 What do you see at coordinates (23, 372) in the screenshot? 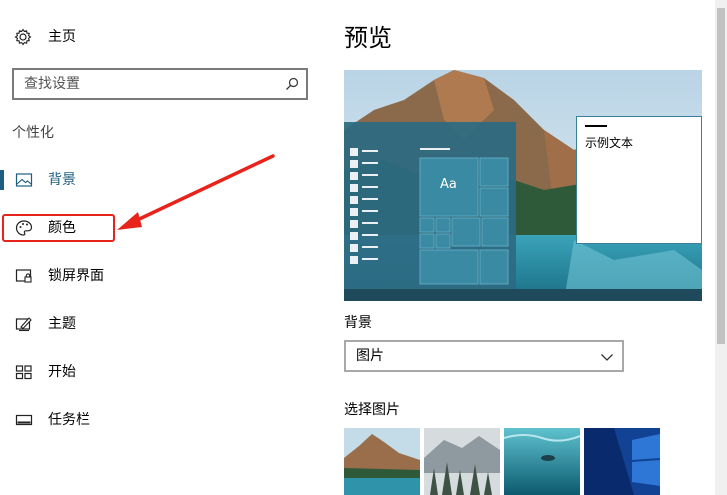
I see `start-grid-icon` at bounding box center [23, 372].